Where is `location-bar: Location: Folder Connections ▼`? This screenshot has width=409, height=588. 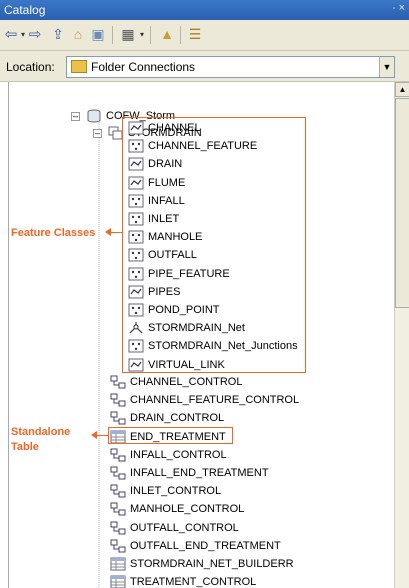 location-bar: Location: Folder Connections ▼ is located at coordinates (204, 66).